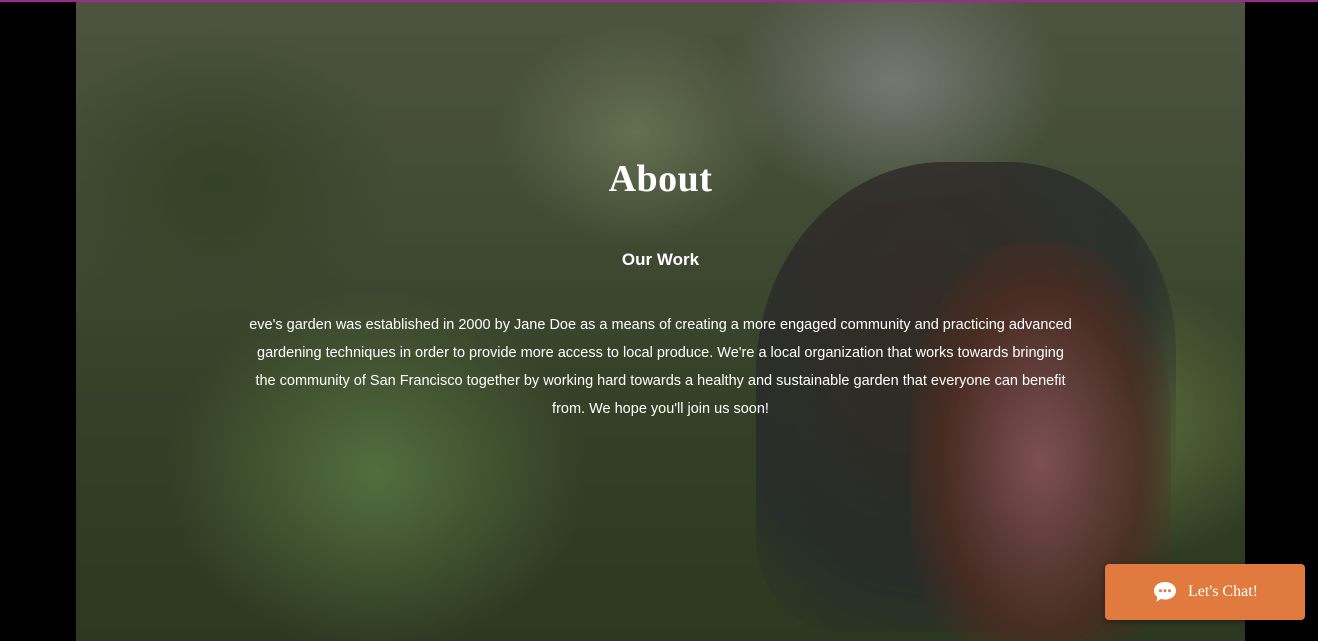  I want to click on chat-button-label: Let's Chat!, so click(1223, 591).